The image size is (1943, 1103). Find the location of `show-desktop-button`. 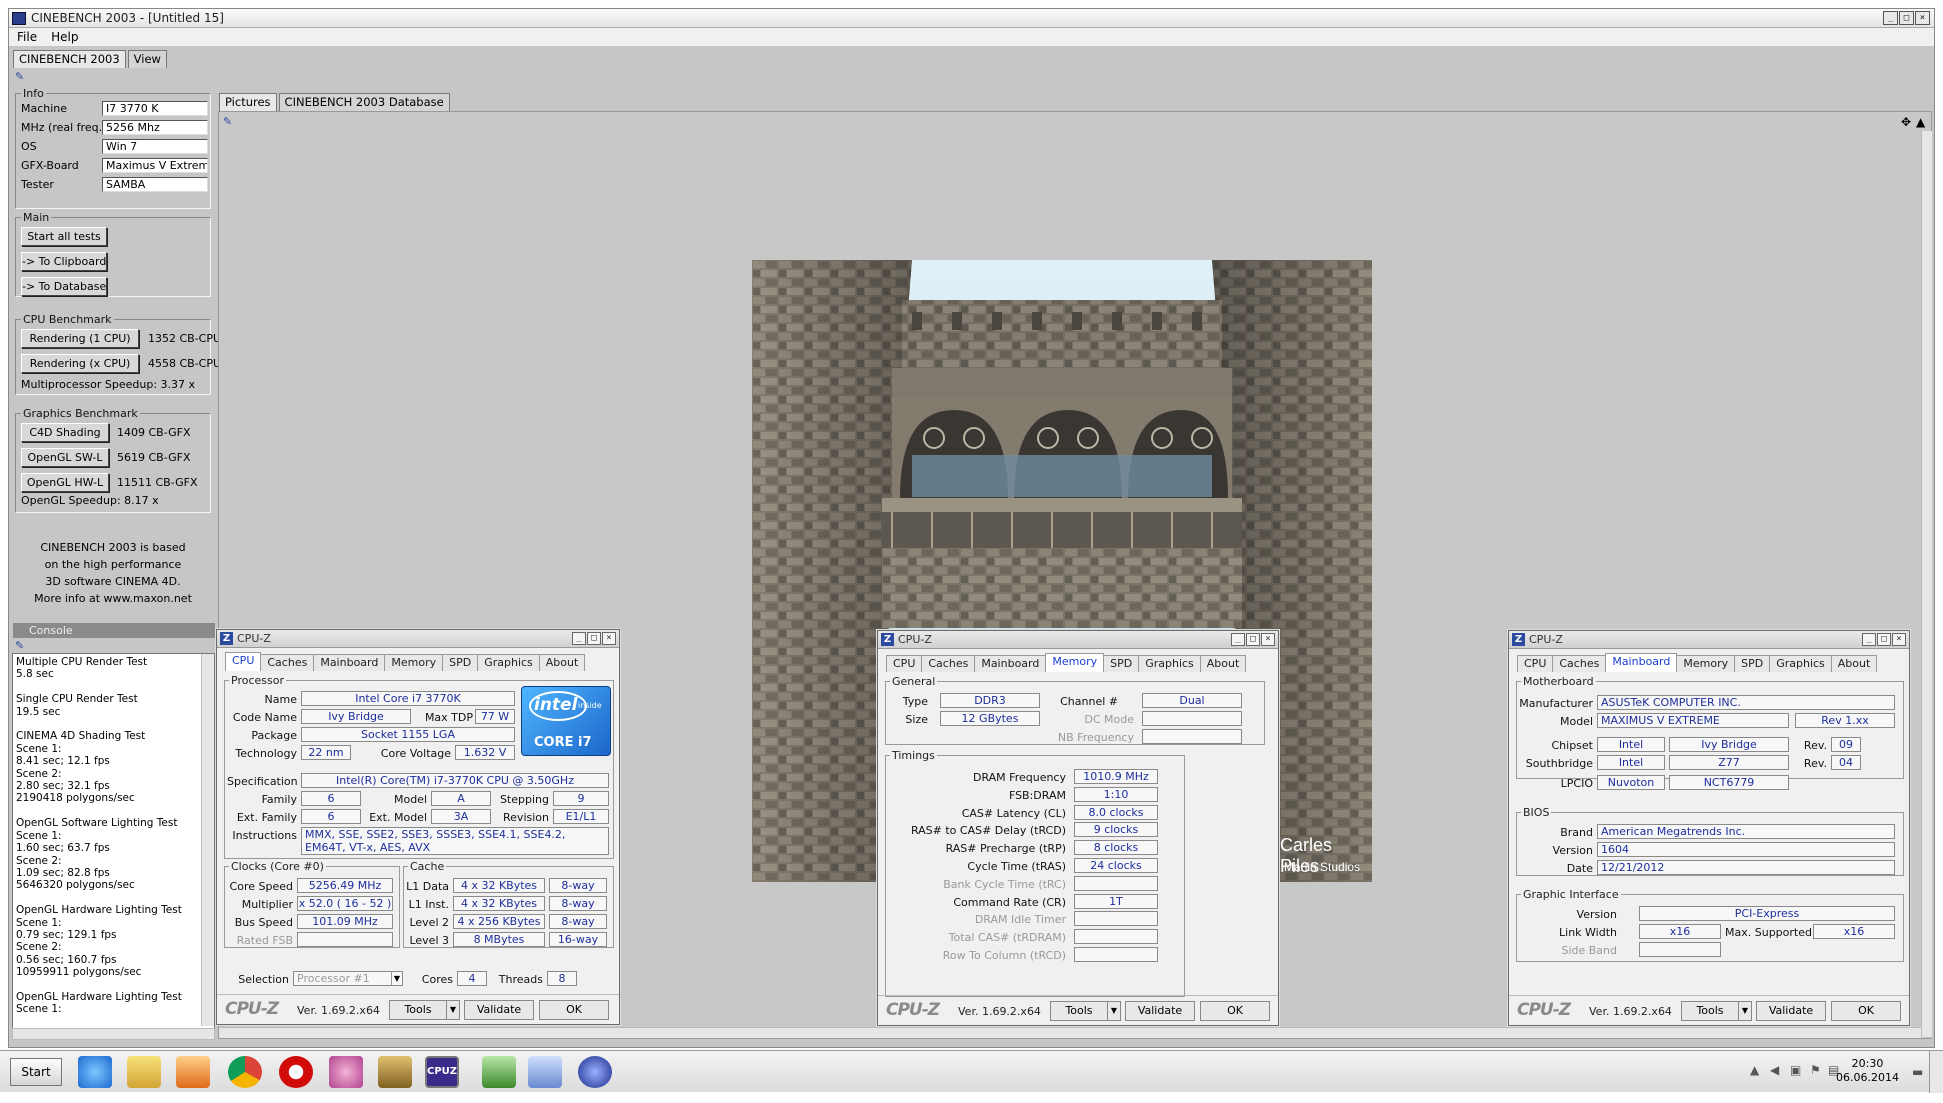

show-desktop-button is located at coordinates (1936, 1072).